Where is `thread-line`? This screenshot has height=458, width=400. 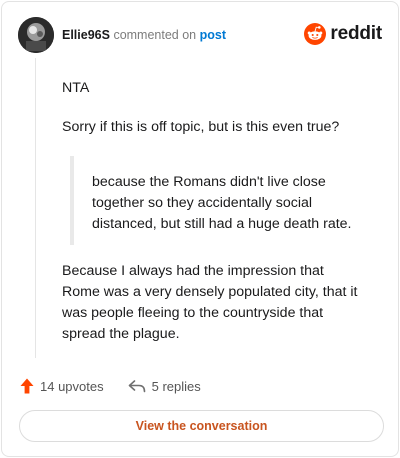 thread-line is located at coordinates (35, 208).